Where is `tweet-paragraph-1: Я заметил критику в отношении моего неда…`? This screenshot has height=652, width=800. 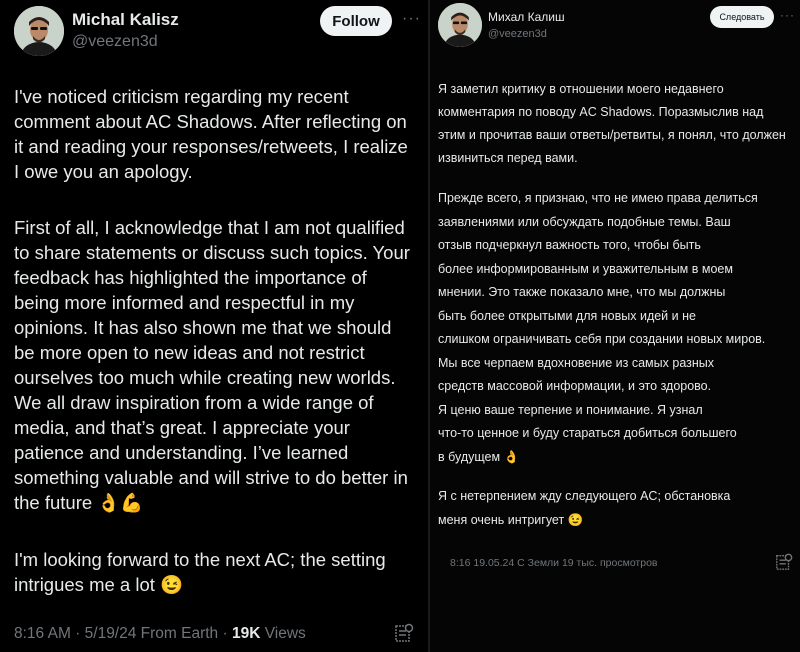
tweet-paragraph-1: Я заметил критику в отношении моего неда… is located at coordinates (612, 123).